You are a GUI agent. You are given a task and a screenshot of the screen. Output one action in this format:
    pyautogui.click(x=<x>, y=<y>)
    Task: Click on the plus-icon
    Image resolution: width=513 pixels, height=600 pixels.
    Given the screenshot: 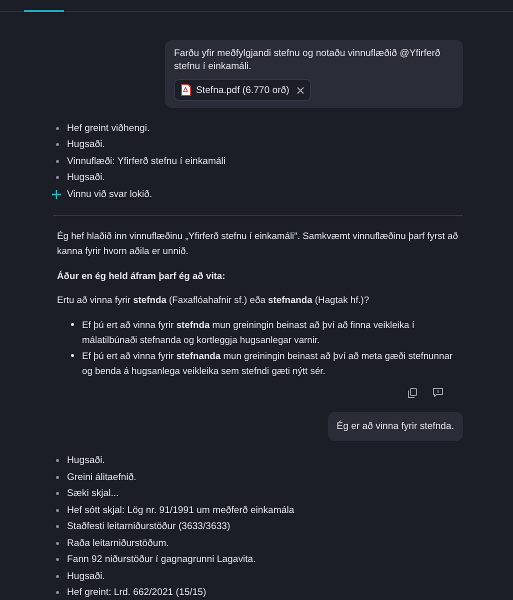 What is the action you would take?
    pyautogui.click(x=56, y=194)
    